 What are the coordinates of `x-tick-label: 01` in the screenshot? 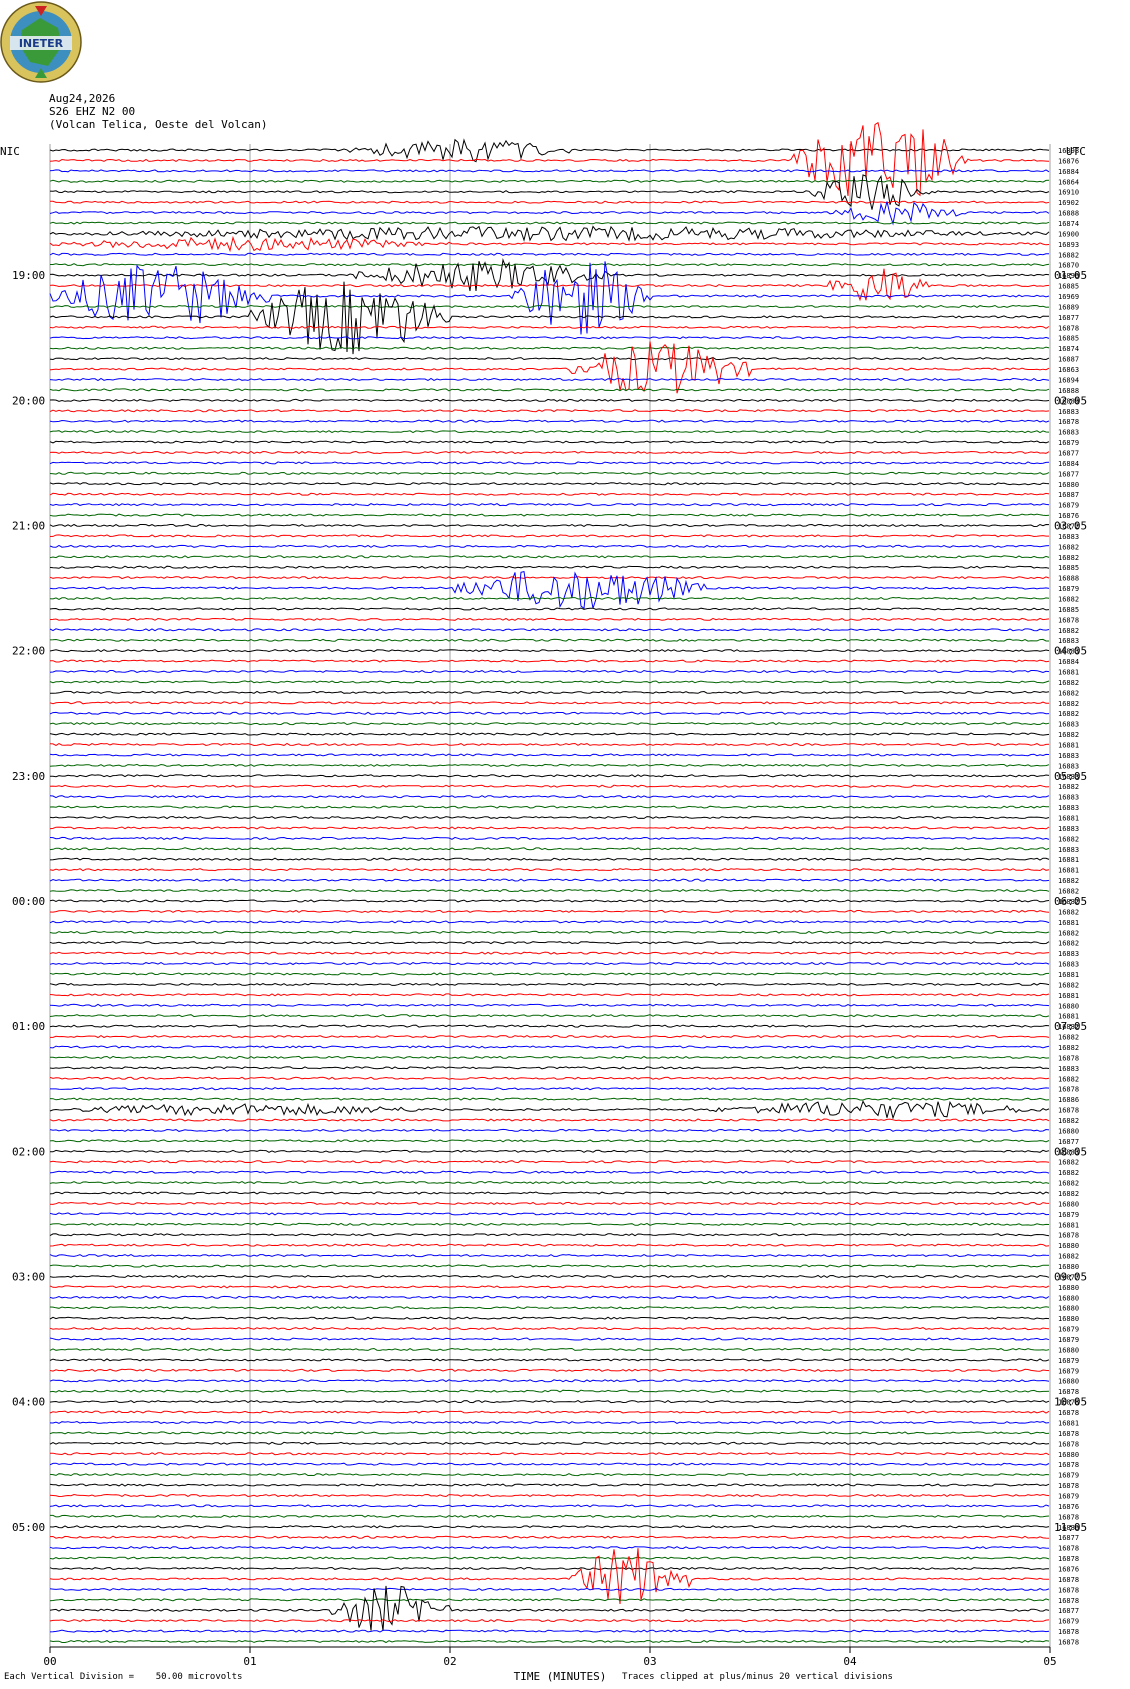 It's located at (249, 1661).